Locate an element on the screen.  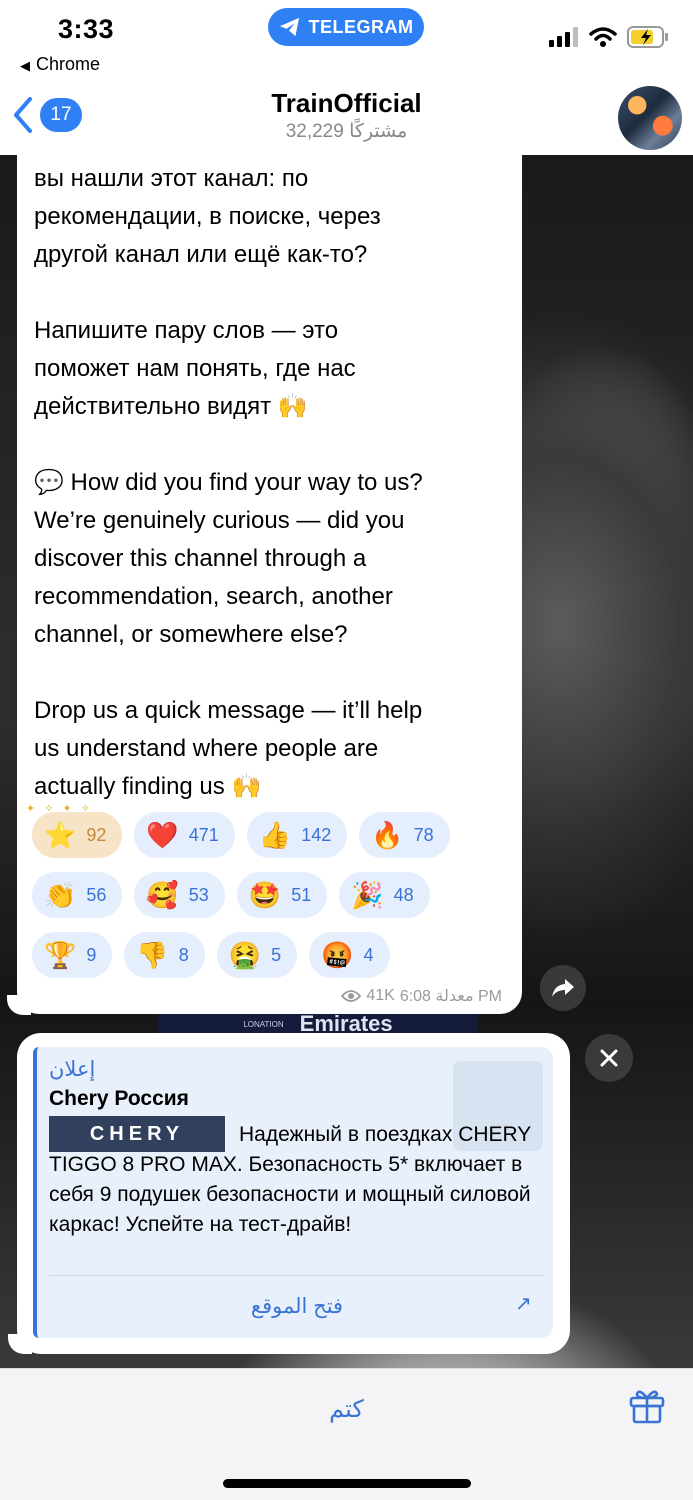
message-meta: 41K 6:08 معدلة PM is located at coordinates (421, 996).